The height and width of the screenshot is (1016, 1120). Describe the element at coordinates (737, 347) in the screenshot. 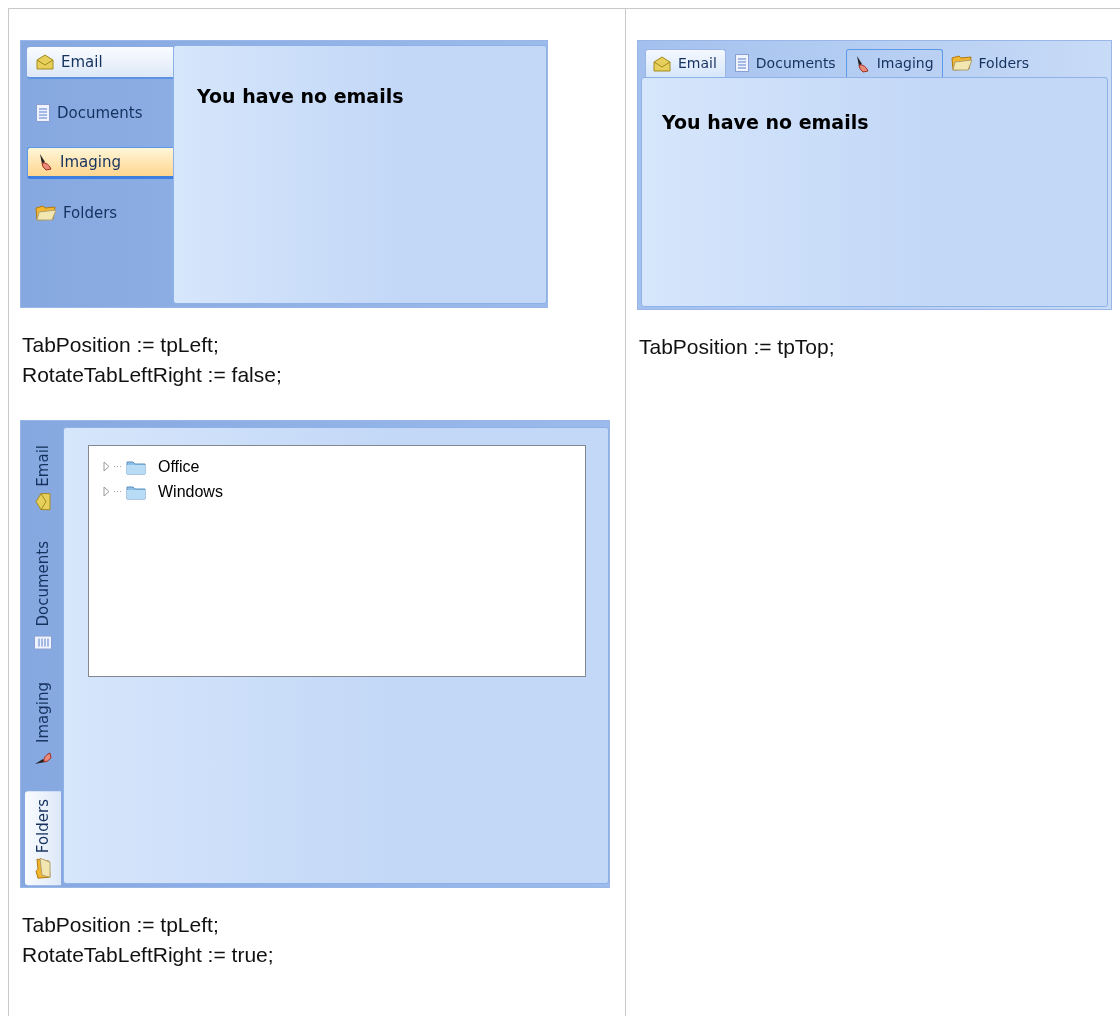

I see `code-caption: TabPosition := tpTop;` at that location.